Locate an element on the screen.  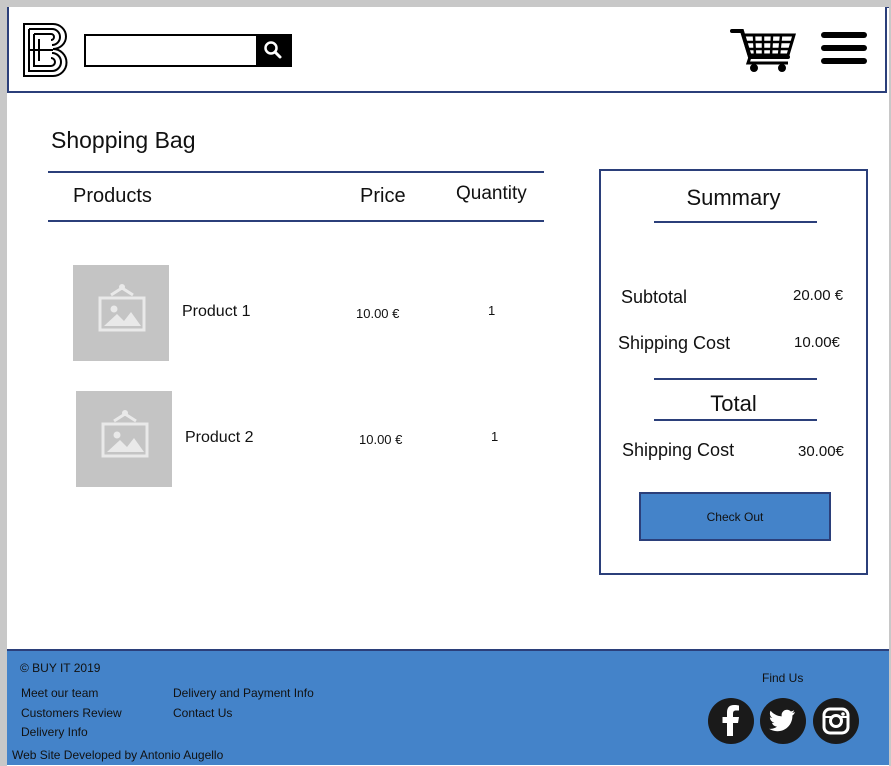
summary-title: Summary is located at coordinates (733, 197).